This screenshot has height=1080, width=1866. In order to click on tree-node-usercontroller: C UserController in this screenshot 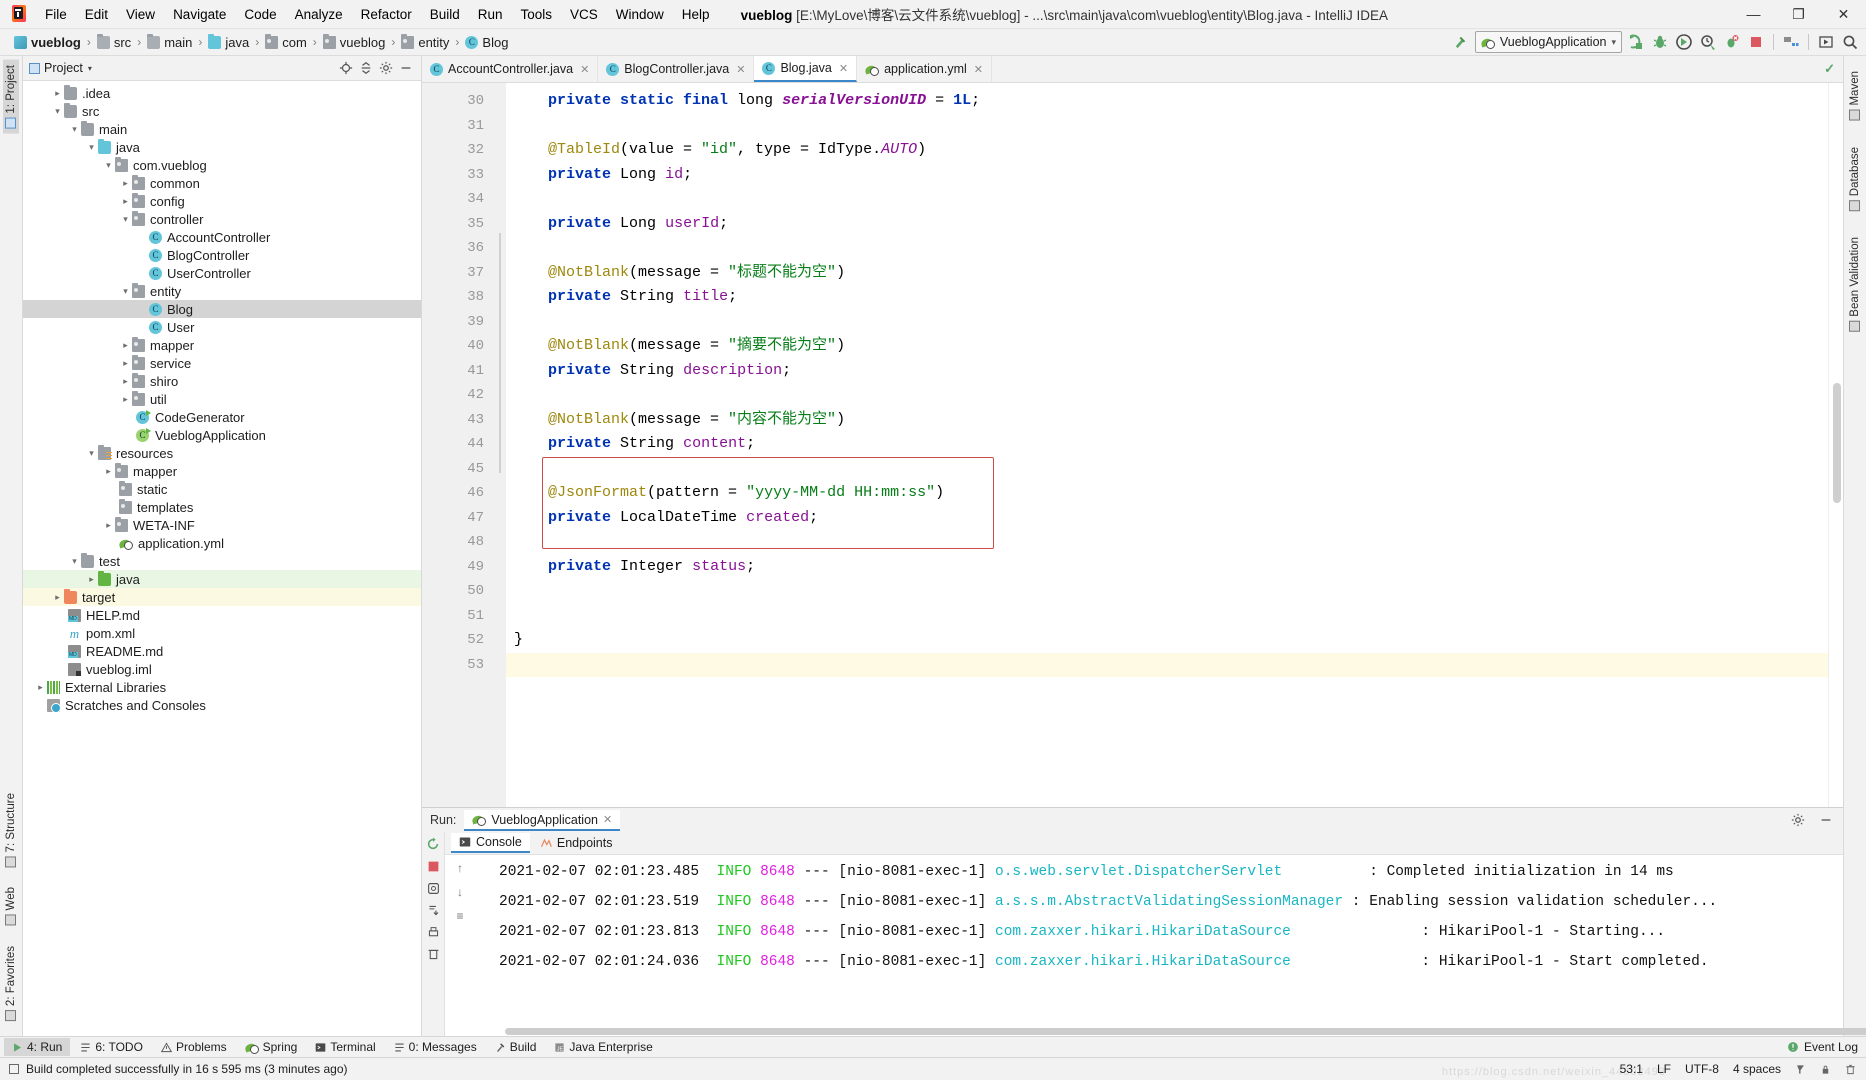, I will do `click(222, 273)`.